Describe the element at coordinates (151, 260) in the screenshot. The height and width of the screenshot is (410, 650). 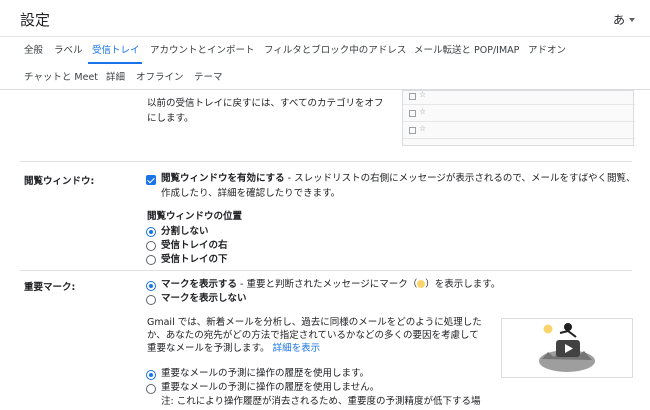
I see `position-below-radio` at that location.